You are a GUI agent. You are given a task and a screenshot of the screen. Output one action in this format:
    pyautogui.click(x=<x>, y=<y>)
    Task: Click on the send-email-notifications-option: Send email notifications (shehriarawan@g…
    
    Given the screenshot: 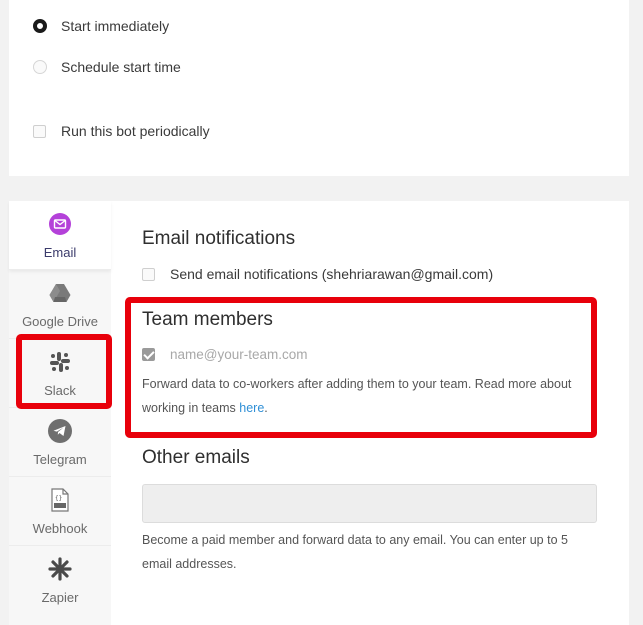 What is the action you would take?
    pyautogui.click(x=317, y=274)
    